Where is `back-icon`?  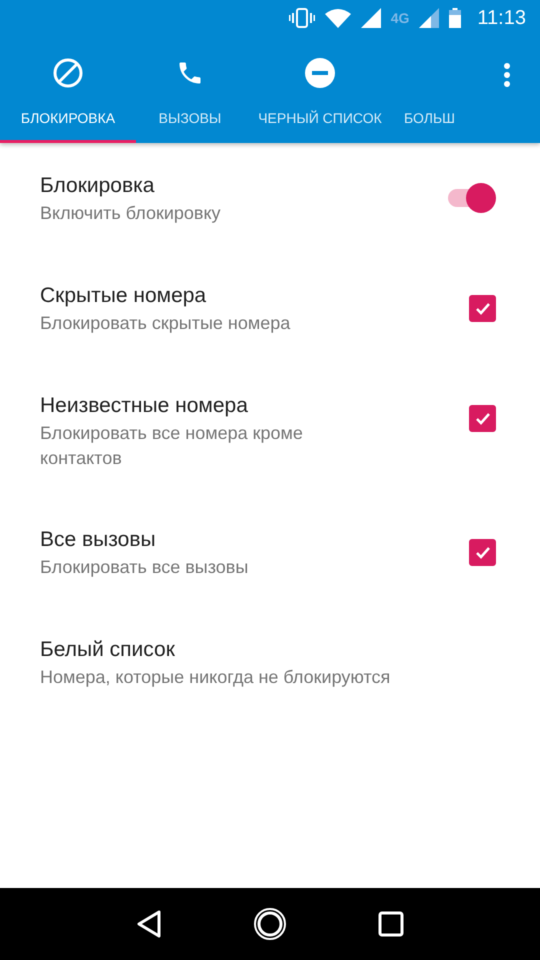 back-icon is located at coordinates (149, 924).